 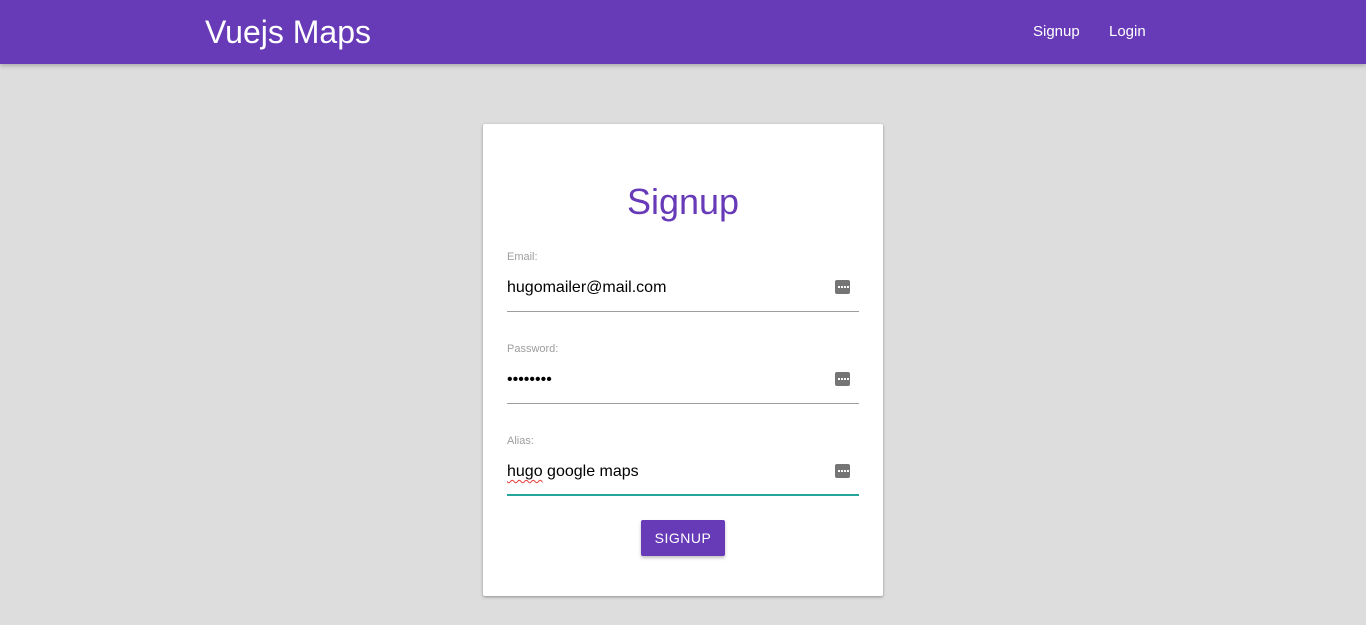 I want to click on nav-link-signup: Signup, so click(x=1056, y=32).